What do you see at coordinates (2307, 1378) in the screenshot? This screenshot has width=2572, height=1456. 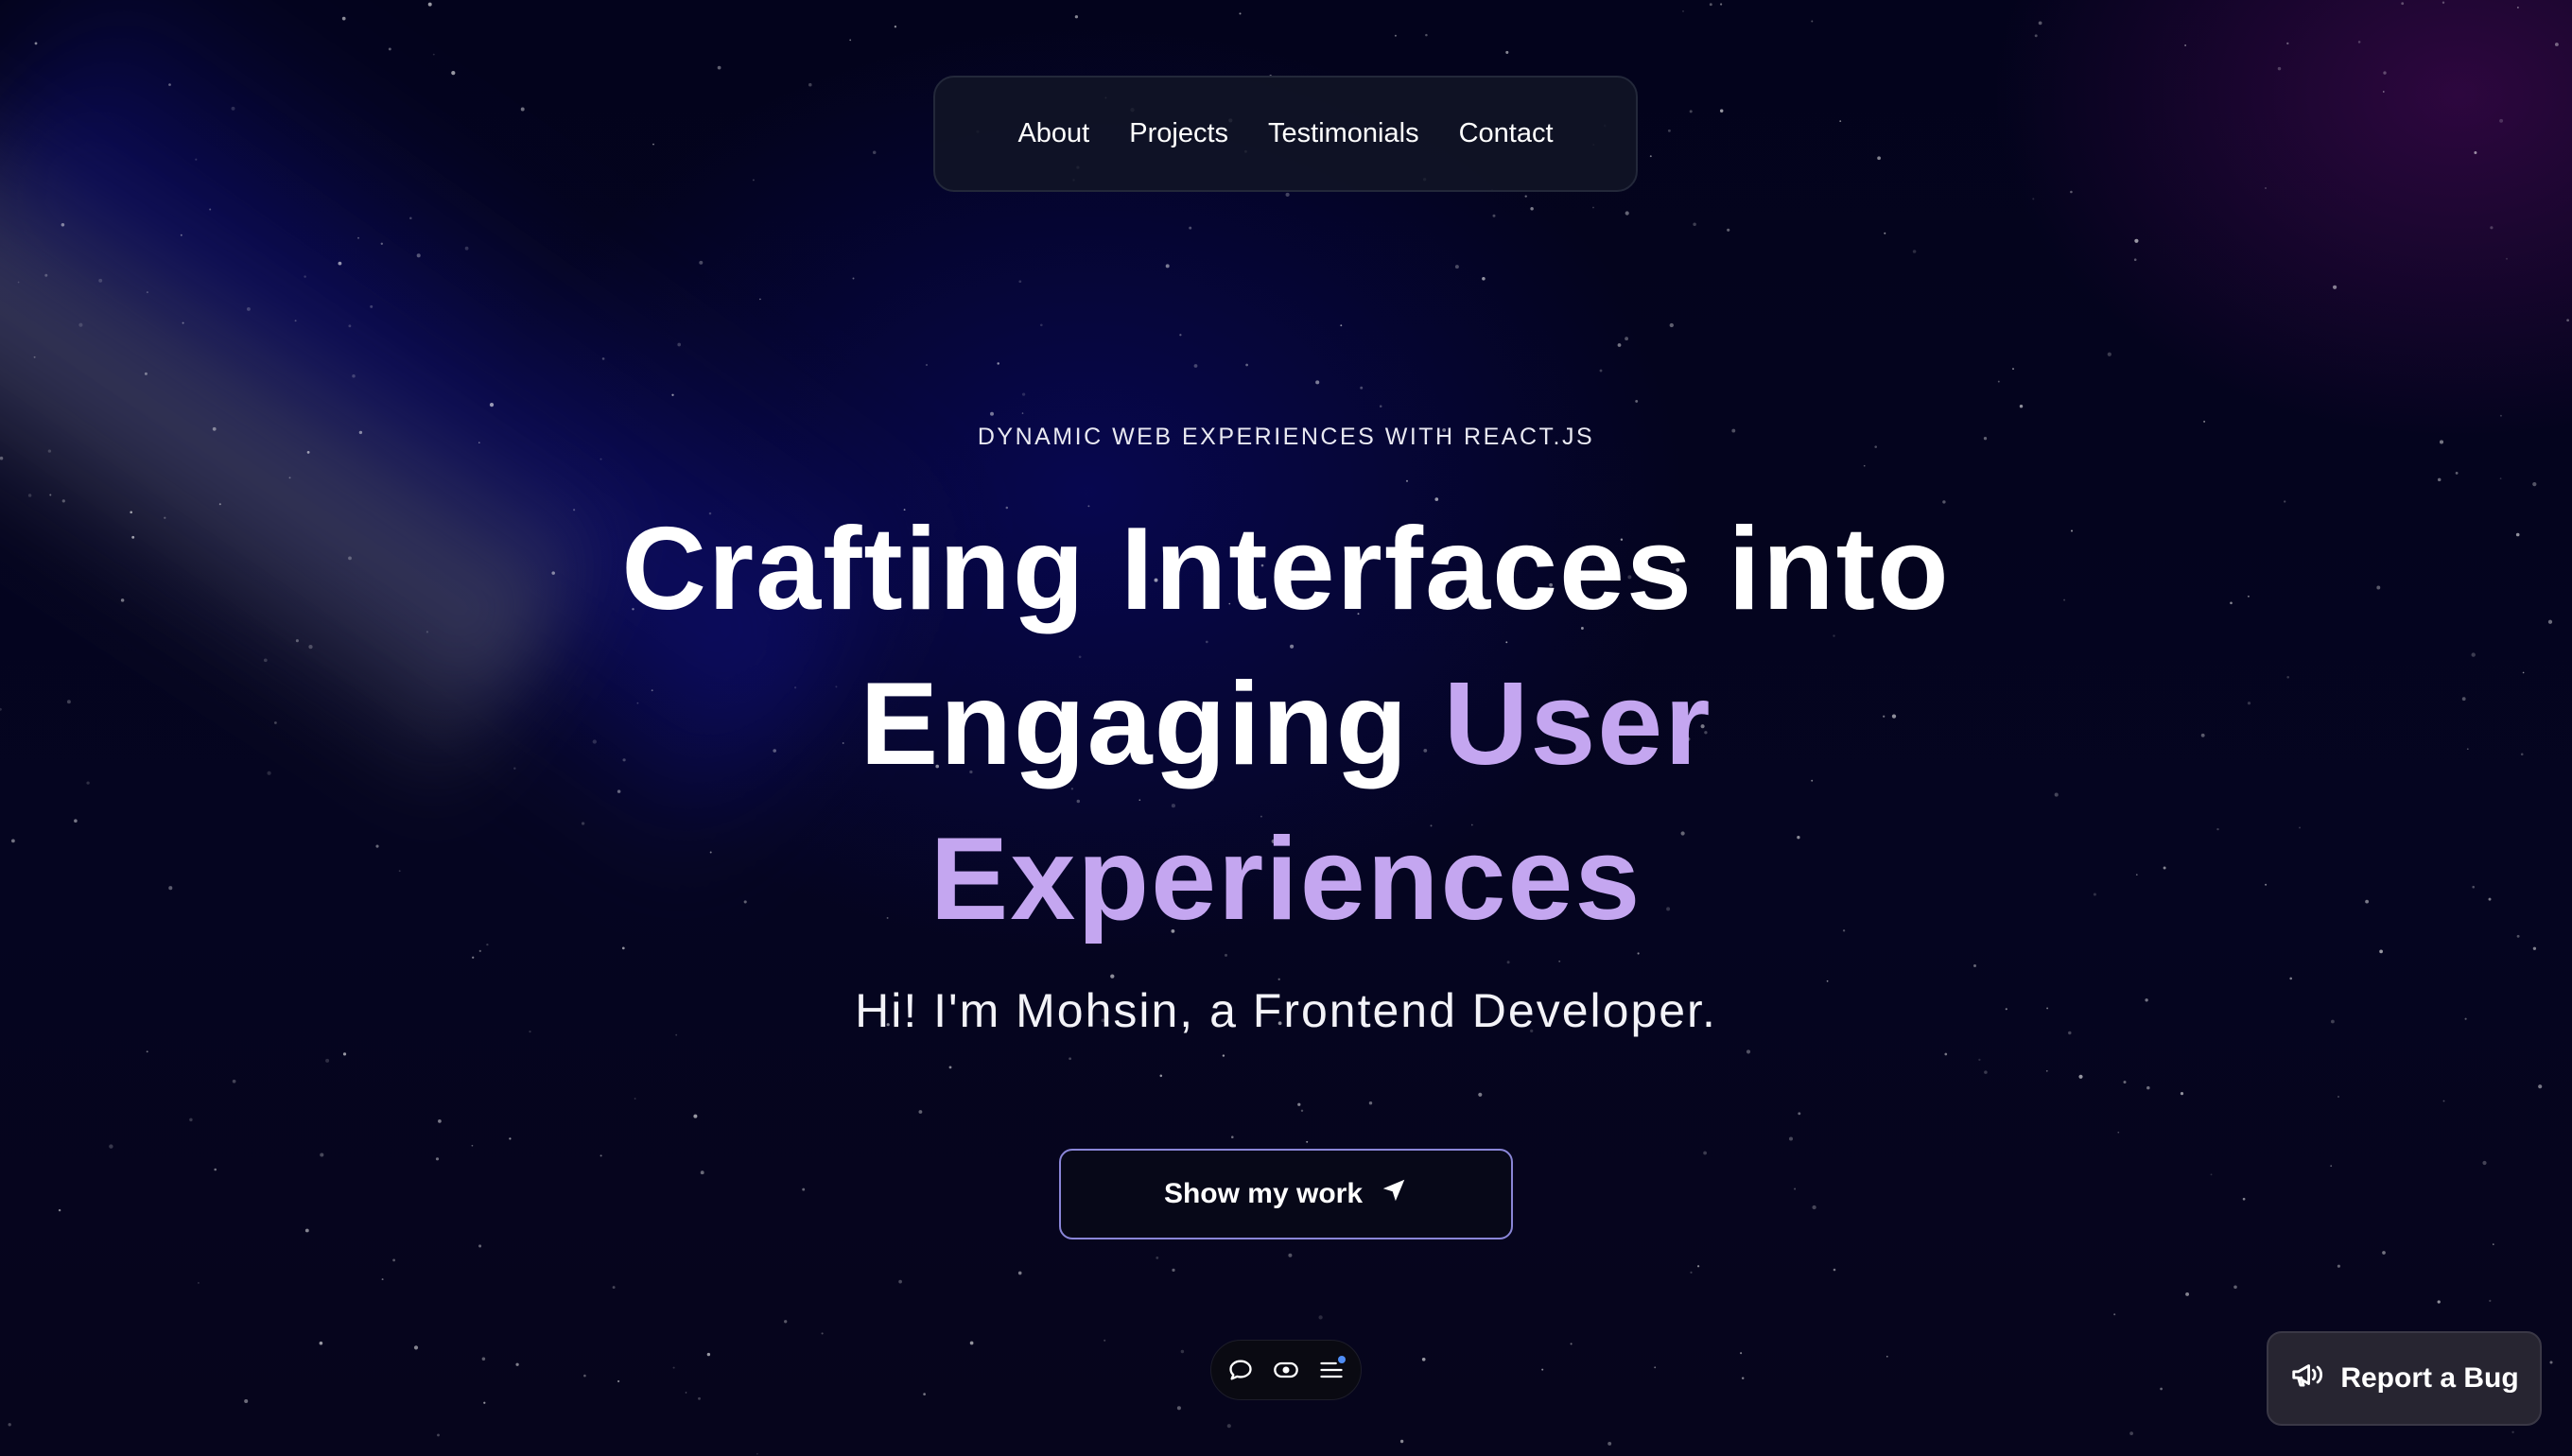 I see `megaphone-icon` at bounding box center [2307, 1378].